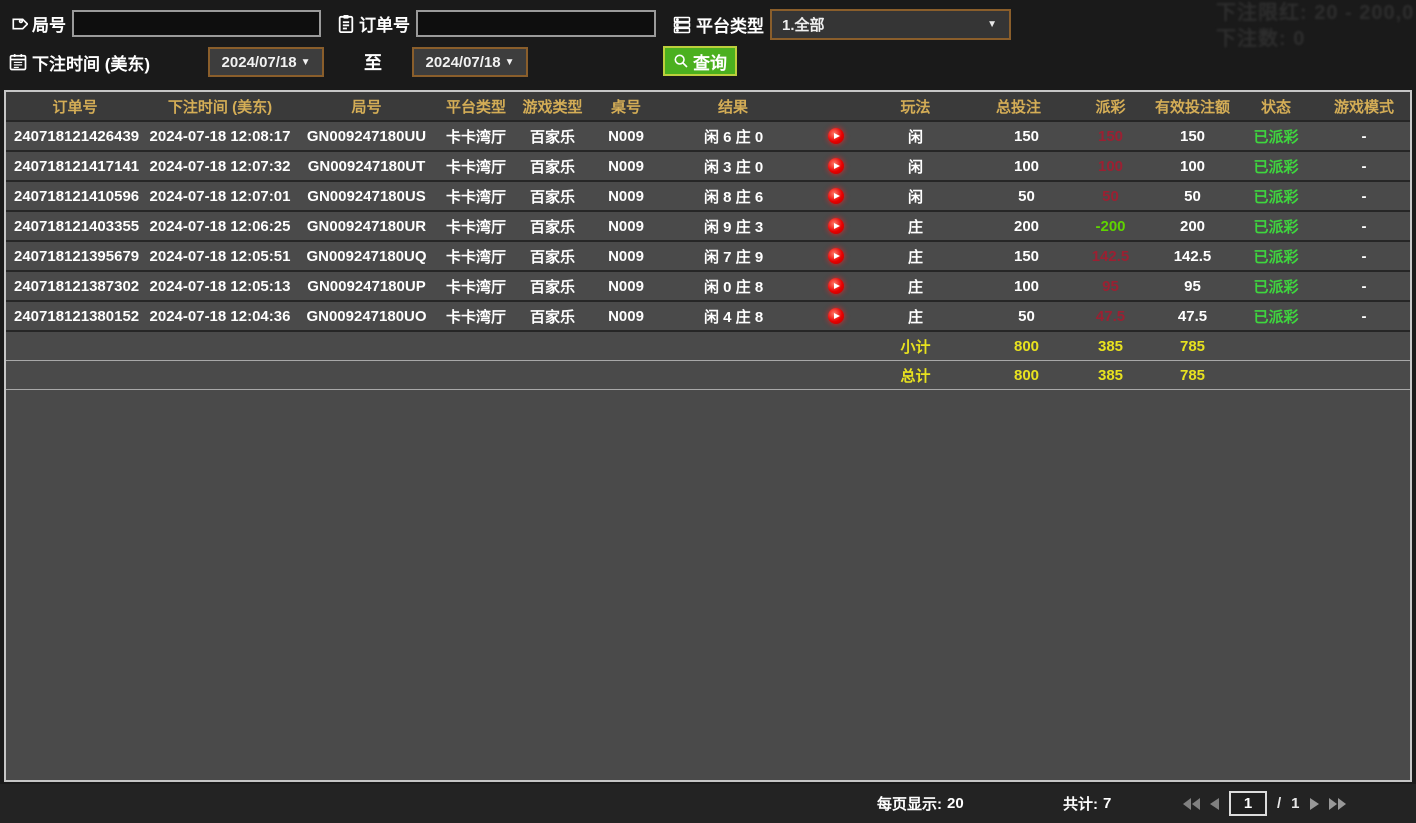  What do you see at coordinates (536, 23) in the screenshot?
I see `order-no-input` at bounding box center [536, 23].